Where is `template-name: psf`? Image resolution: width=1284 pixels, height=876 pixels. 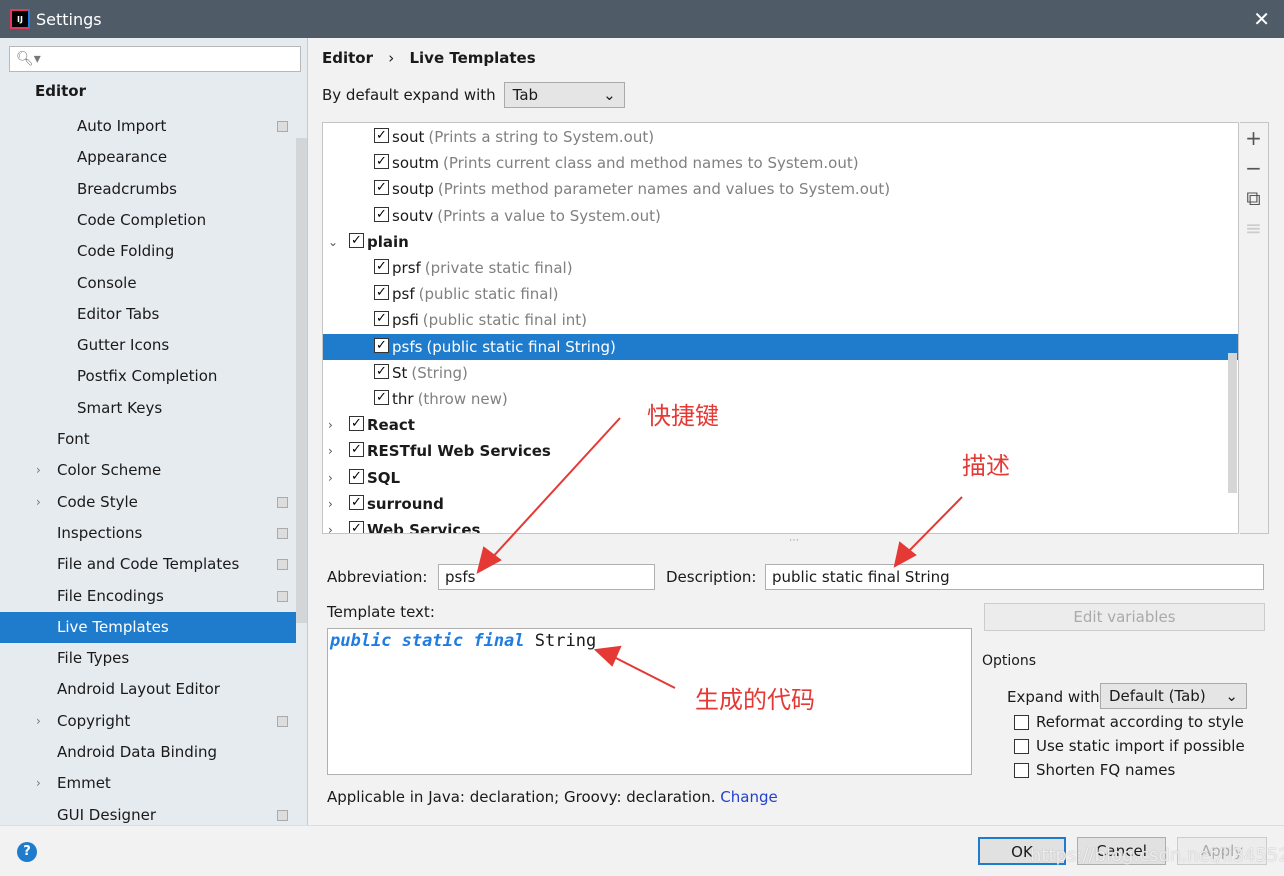
template-name: psf is located at coordinates (403, 294).